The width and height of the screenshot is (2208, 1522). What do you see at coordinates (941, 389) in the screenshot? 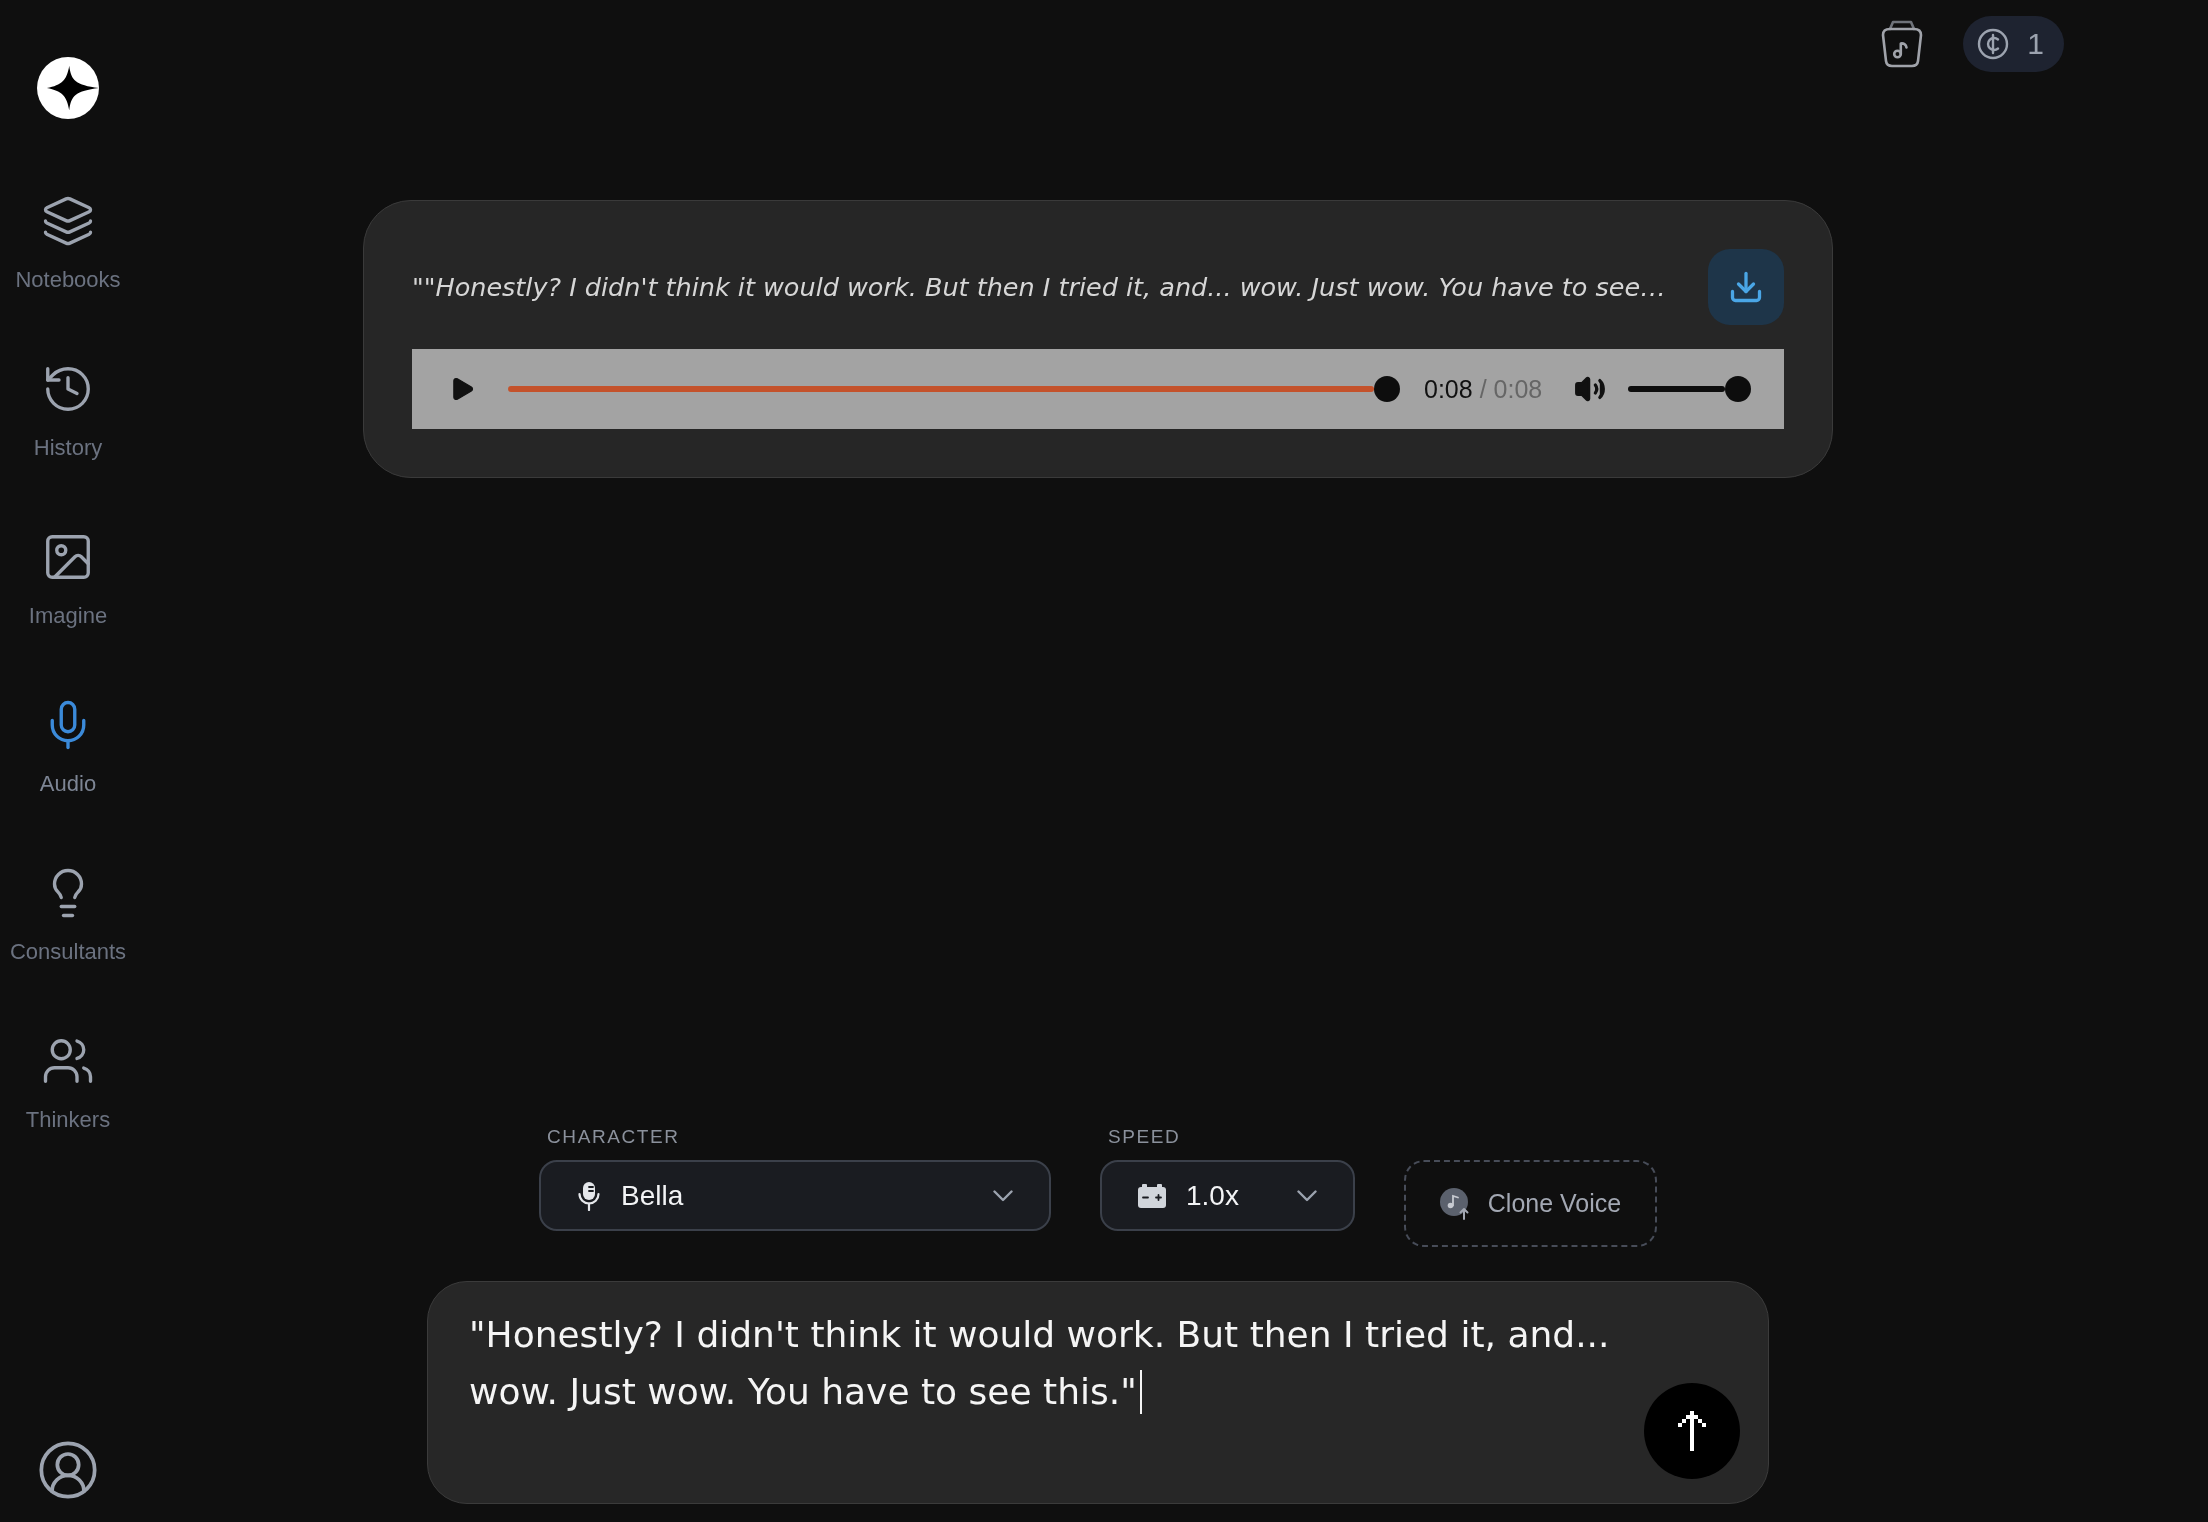
I see `progress-track` at bounding box center [941, 389].